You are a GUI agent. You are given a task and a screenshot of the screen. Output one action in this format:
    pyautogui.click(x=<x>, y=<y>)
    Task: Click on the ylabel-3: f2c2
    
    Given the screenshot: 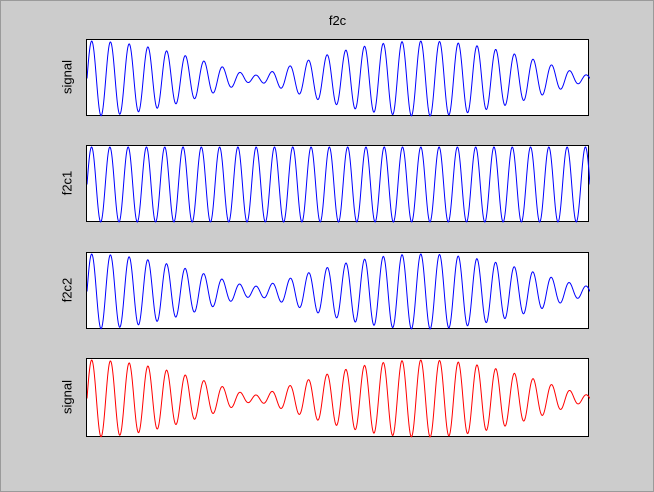 What is the action you would take?
    pyautogui.click(x=67, y=290)
    